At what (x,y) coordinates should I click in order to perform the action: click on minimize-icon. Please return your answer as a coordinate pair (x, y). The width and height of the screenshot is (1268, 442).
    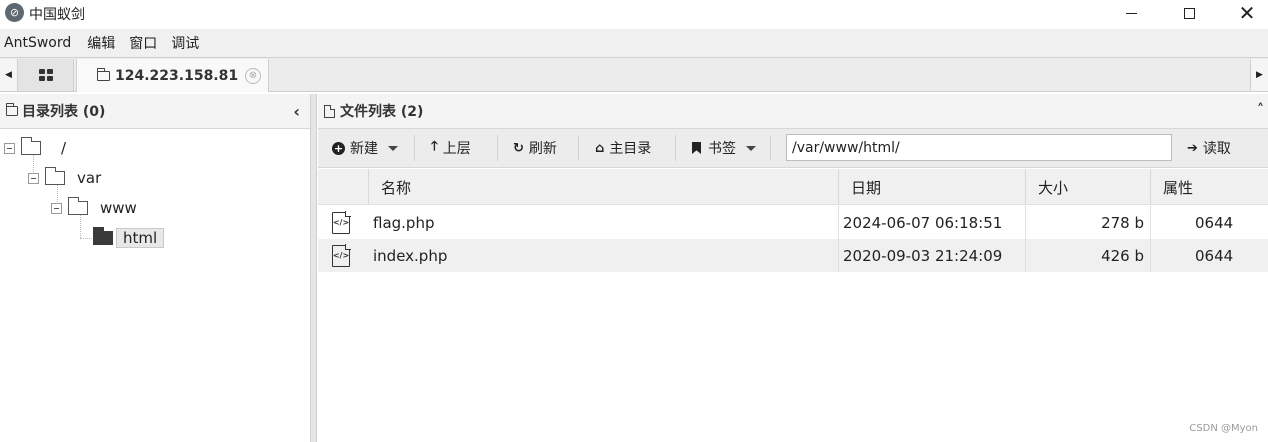
    Looking at the image, I should click on (1131, 13).